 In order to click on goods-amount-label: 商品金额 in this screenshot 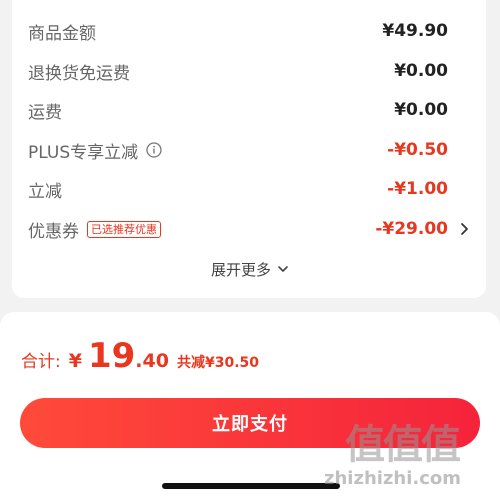, I will do `click(62, 33)`.